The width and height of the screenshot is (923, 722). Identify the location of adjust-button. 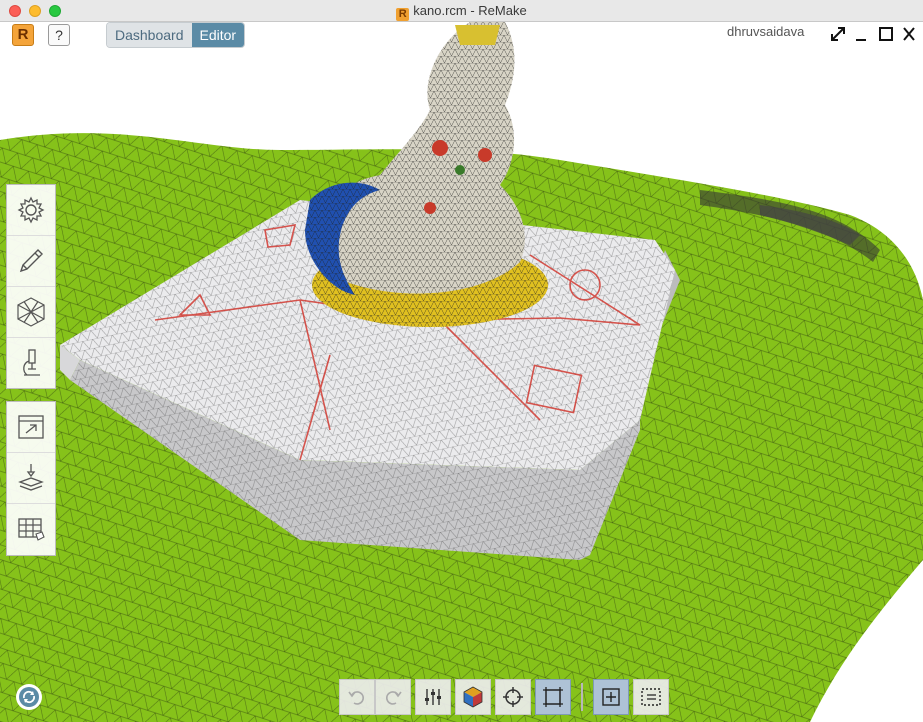
(433, 697).